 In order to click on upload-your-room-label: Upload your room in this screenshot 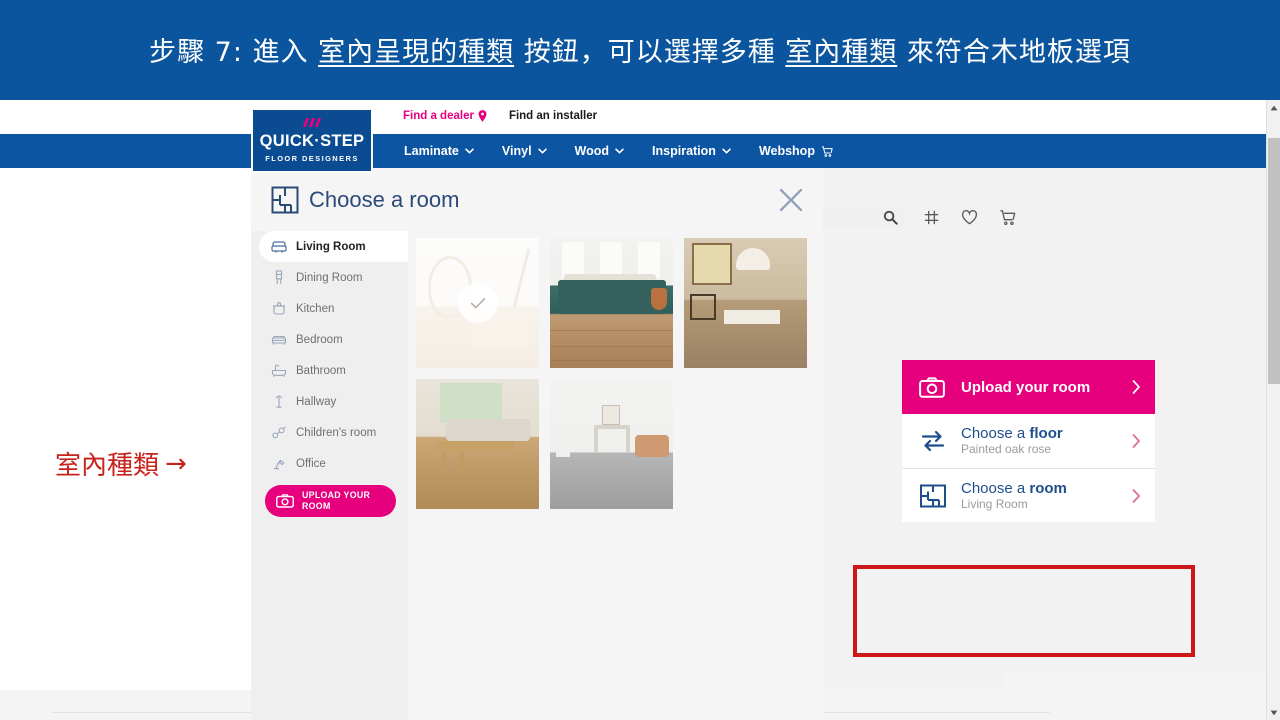, I will do `click(1026, 387)`.